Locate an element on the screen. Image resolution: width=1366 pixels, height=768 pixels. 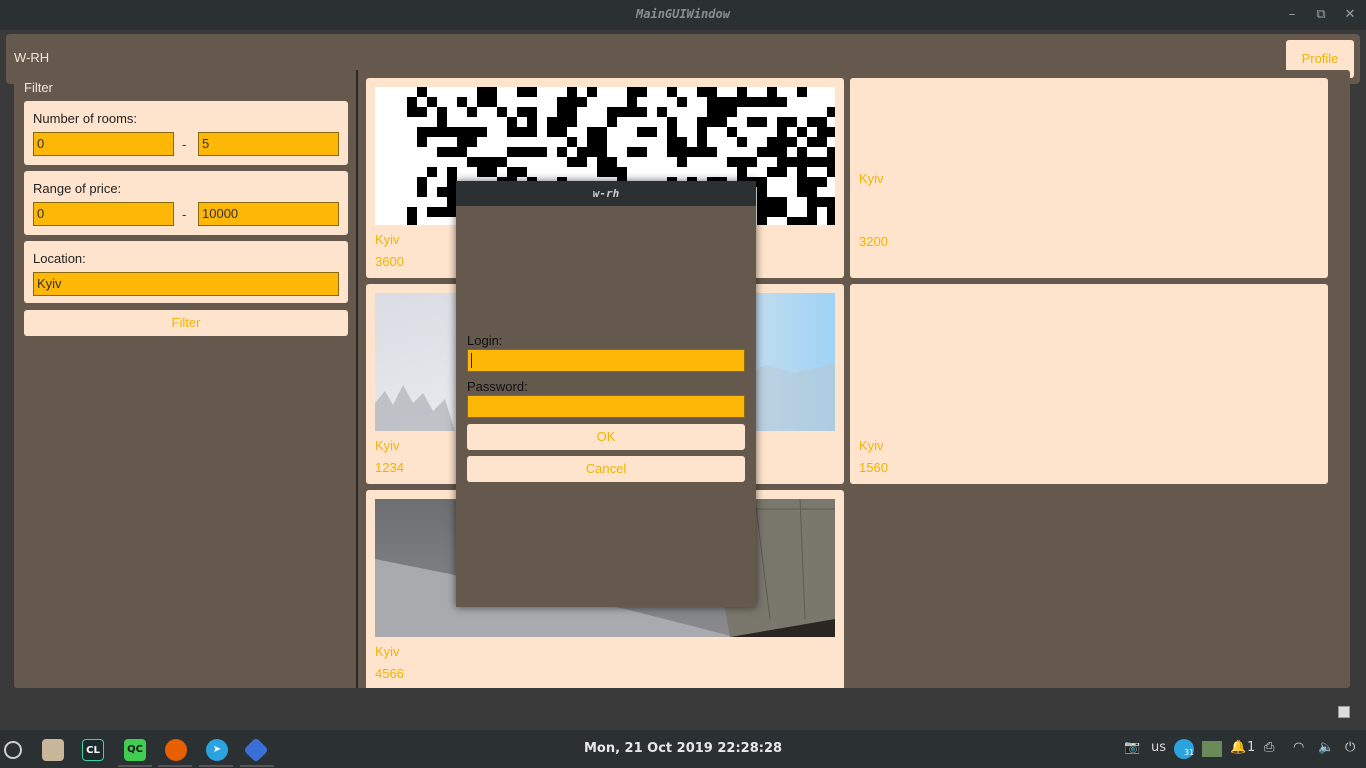
location-group: Location: Kyiv is located at coordinates (186, 272).